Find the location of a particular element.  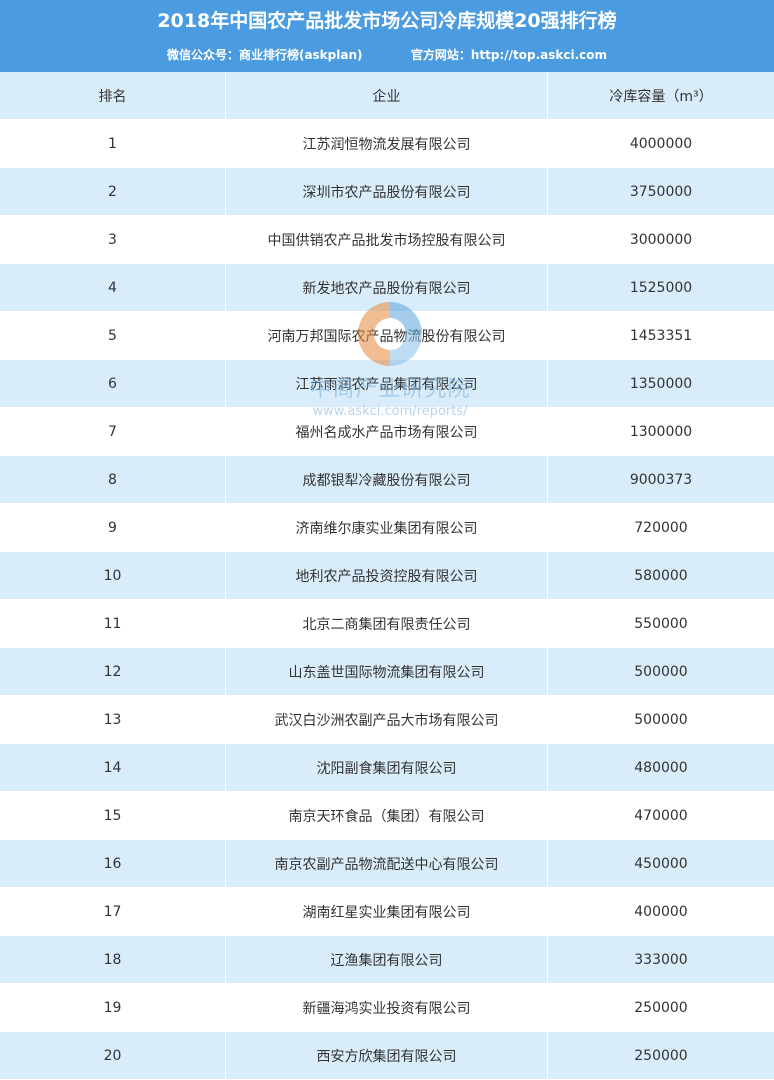

company-cell: 深圳市农产品股份有限公司 is located at coordinates (387, 191).